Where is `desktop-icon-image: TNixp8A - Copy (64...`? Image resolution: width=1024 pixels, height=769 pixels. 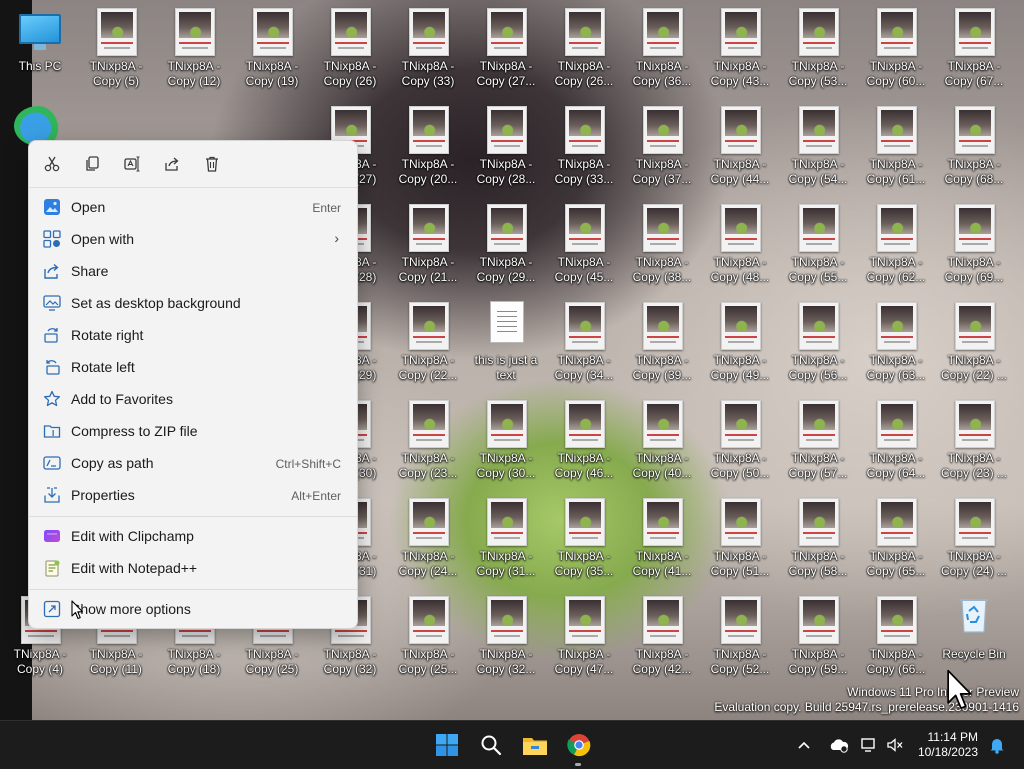 desktop-icon-image: TNixp8A - Copy (64... is located at coordinates (896, 439).